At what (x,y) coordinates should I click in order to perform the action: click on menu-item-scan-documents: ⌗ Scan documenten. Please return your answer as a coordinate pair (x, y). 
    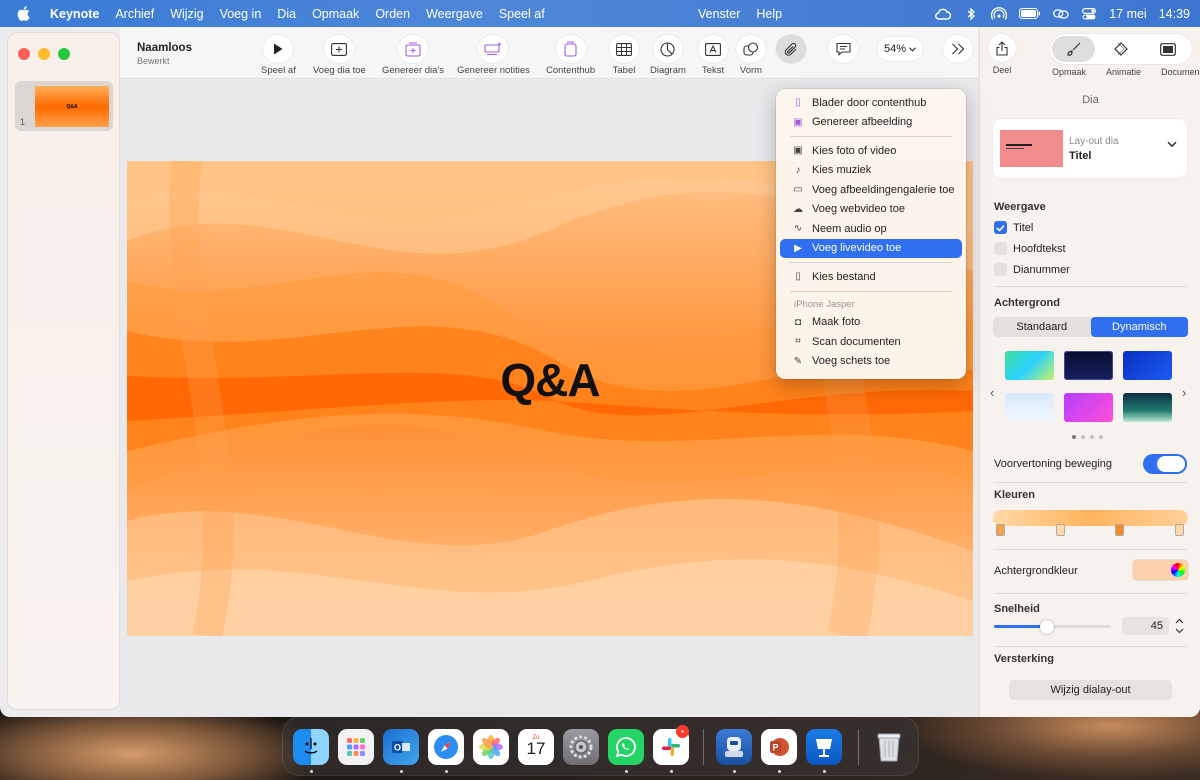
    Looking at the image, I should click on (871, 342).